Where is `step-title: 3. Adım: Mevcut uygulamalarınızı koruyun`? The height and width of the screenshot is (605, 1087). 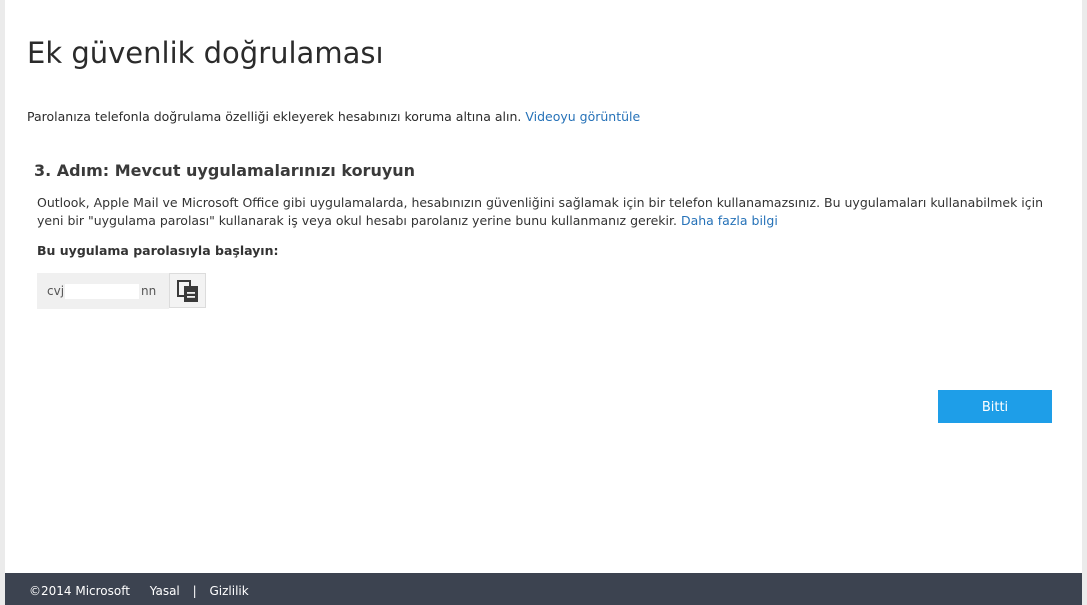 step-title: 3. Adım: Mevcut uygulamalarınızı koruyun is located at coordinates (225, 170).